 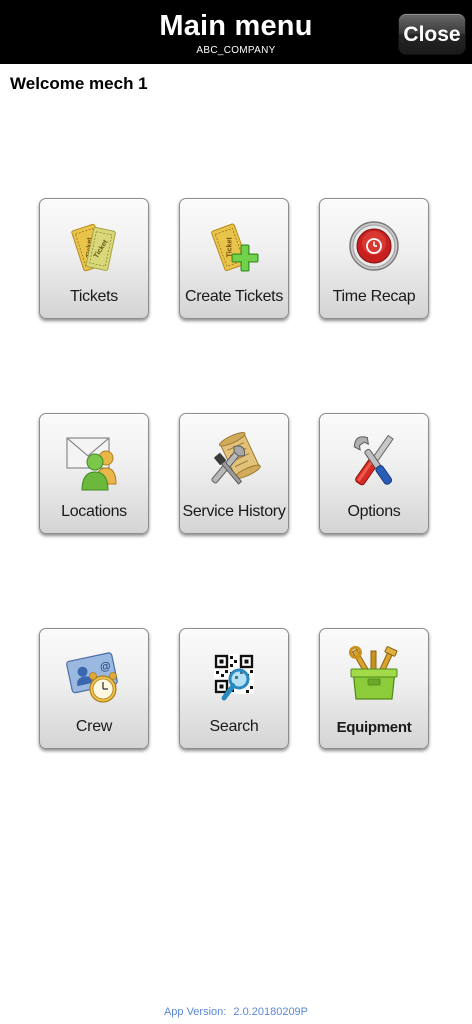 What do you see at coordinates (432, 34) in the screenshot?
I see `close-button: Close` at bounding box center [432, 34].